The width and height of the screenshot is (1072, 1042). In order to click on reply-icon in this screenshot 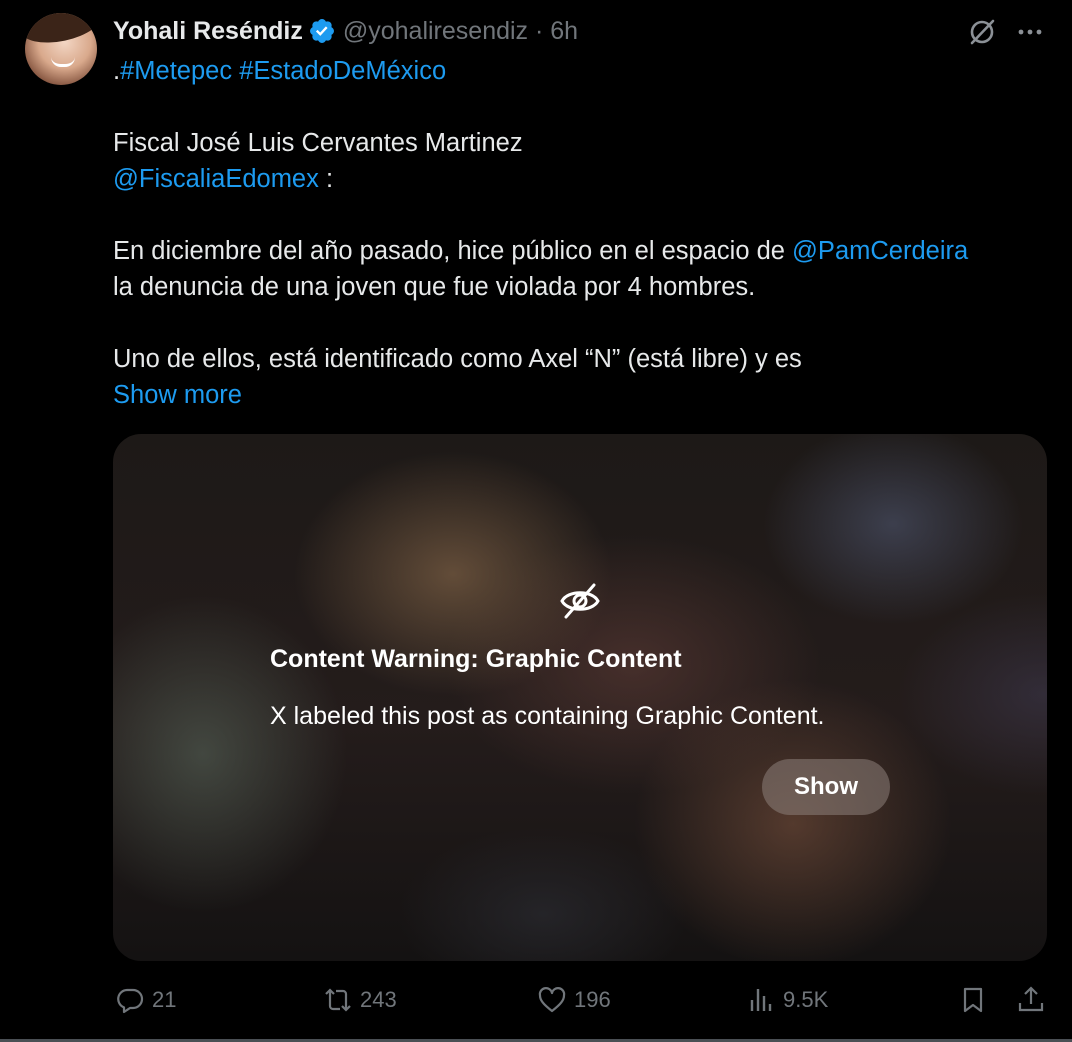, I will do `click(130, 1001)`.